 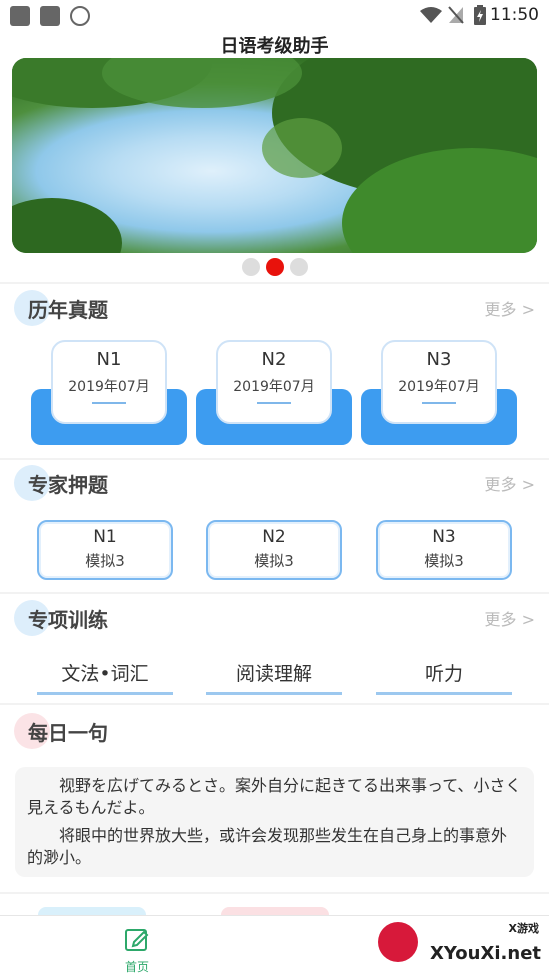 I want to click on watermark-small: X游戏, so click(x=523, y=928).